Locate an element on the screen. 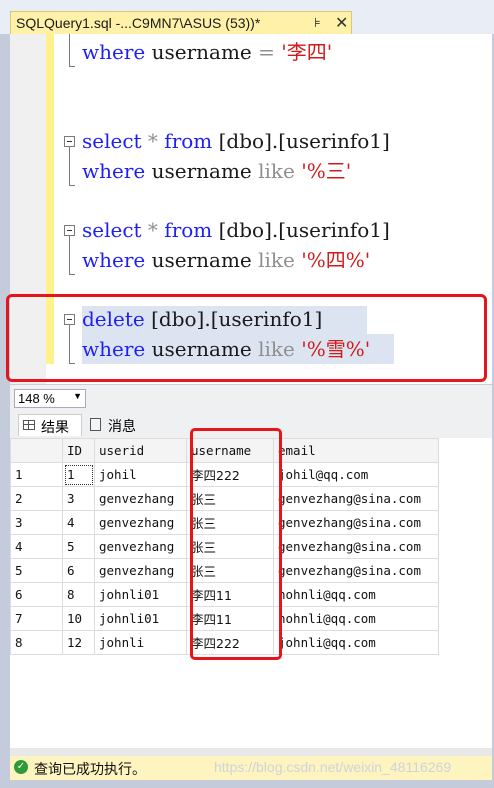  close-icon: ✕ is located at coordinates (341, 23).